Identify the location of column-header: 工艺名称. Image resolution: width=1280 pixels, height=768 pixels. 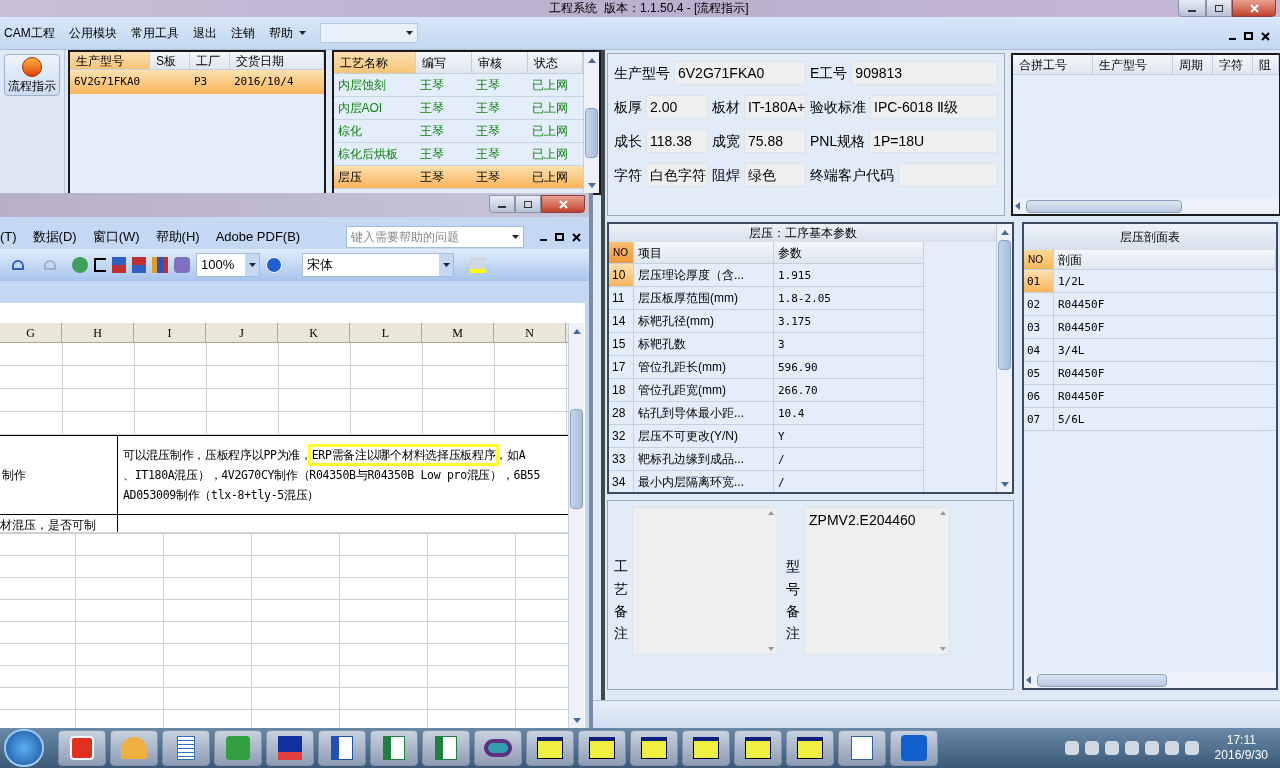
(374, 63).